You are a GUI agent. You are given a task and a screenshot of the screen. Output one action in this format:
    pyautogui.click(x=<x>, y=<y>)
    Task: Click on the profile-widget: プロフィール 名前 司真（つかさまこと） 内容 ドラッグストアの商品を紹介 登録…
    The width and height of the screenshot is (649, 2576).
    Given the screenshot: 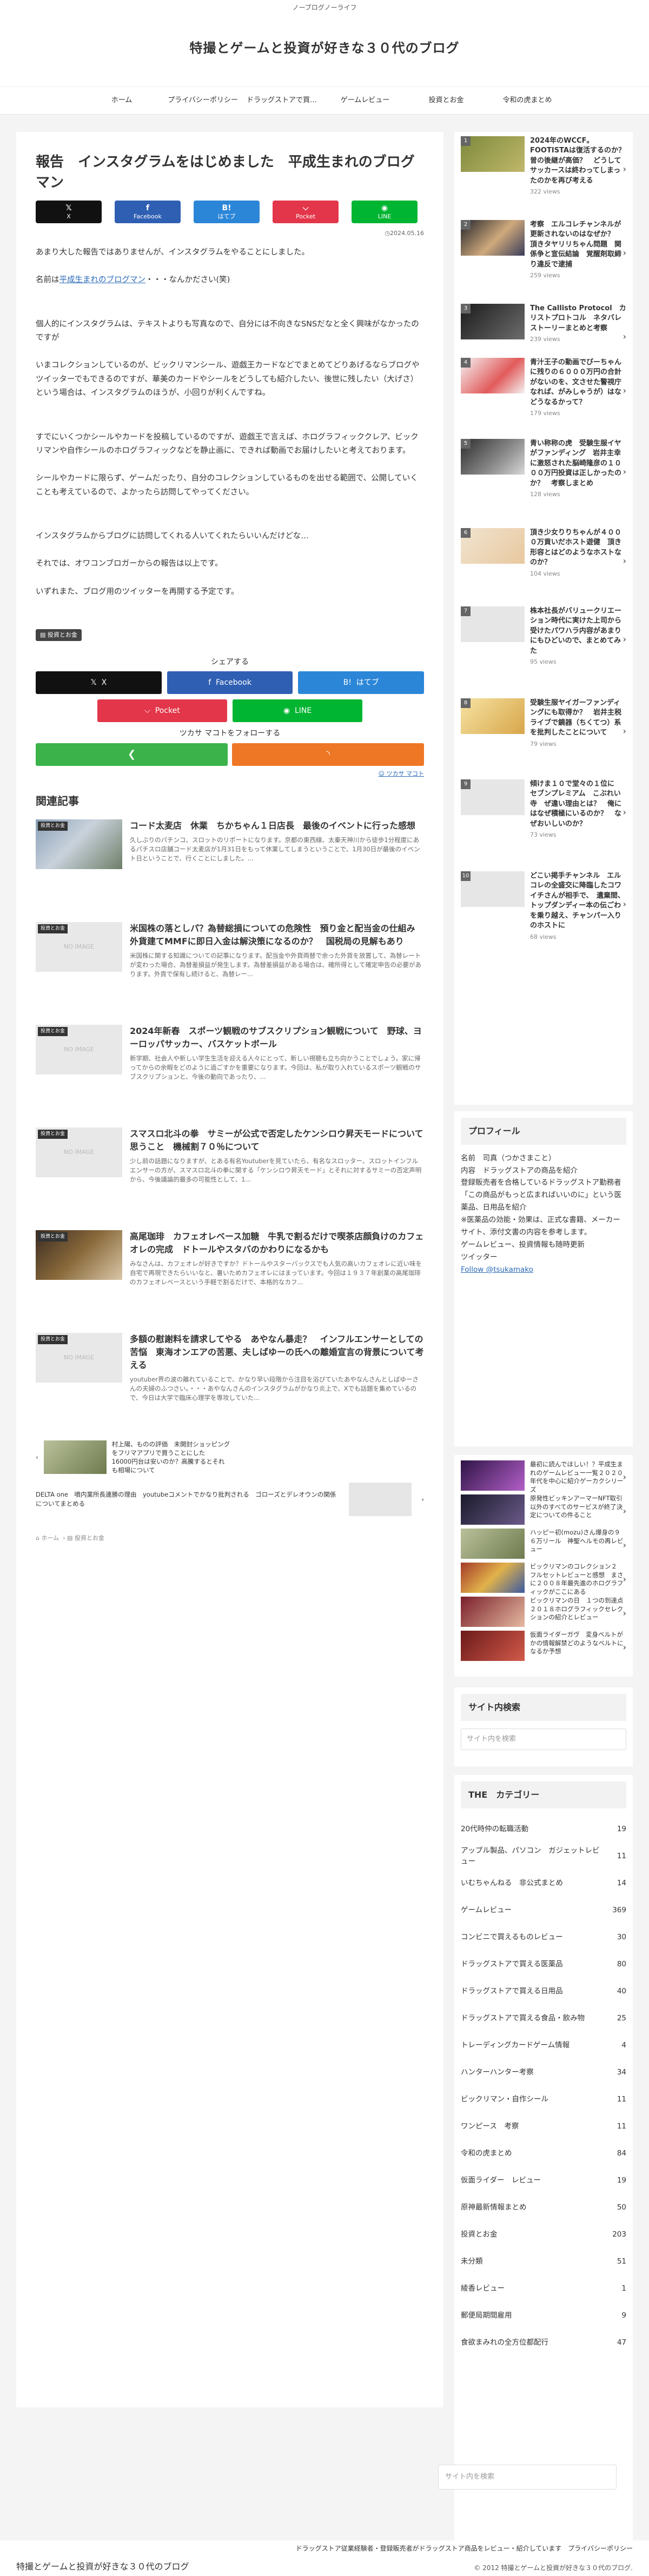 What is the action you would take?
    pyautogui.click(x=543, y=1278)
    